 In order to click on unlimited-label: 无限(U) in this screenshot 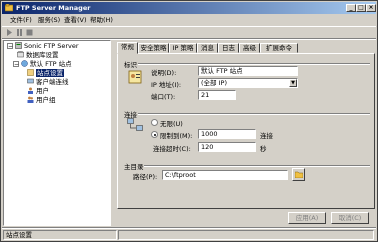, I will do `click(171, 124)`.